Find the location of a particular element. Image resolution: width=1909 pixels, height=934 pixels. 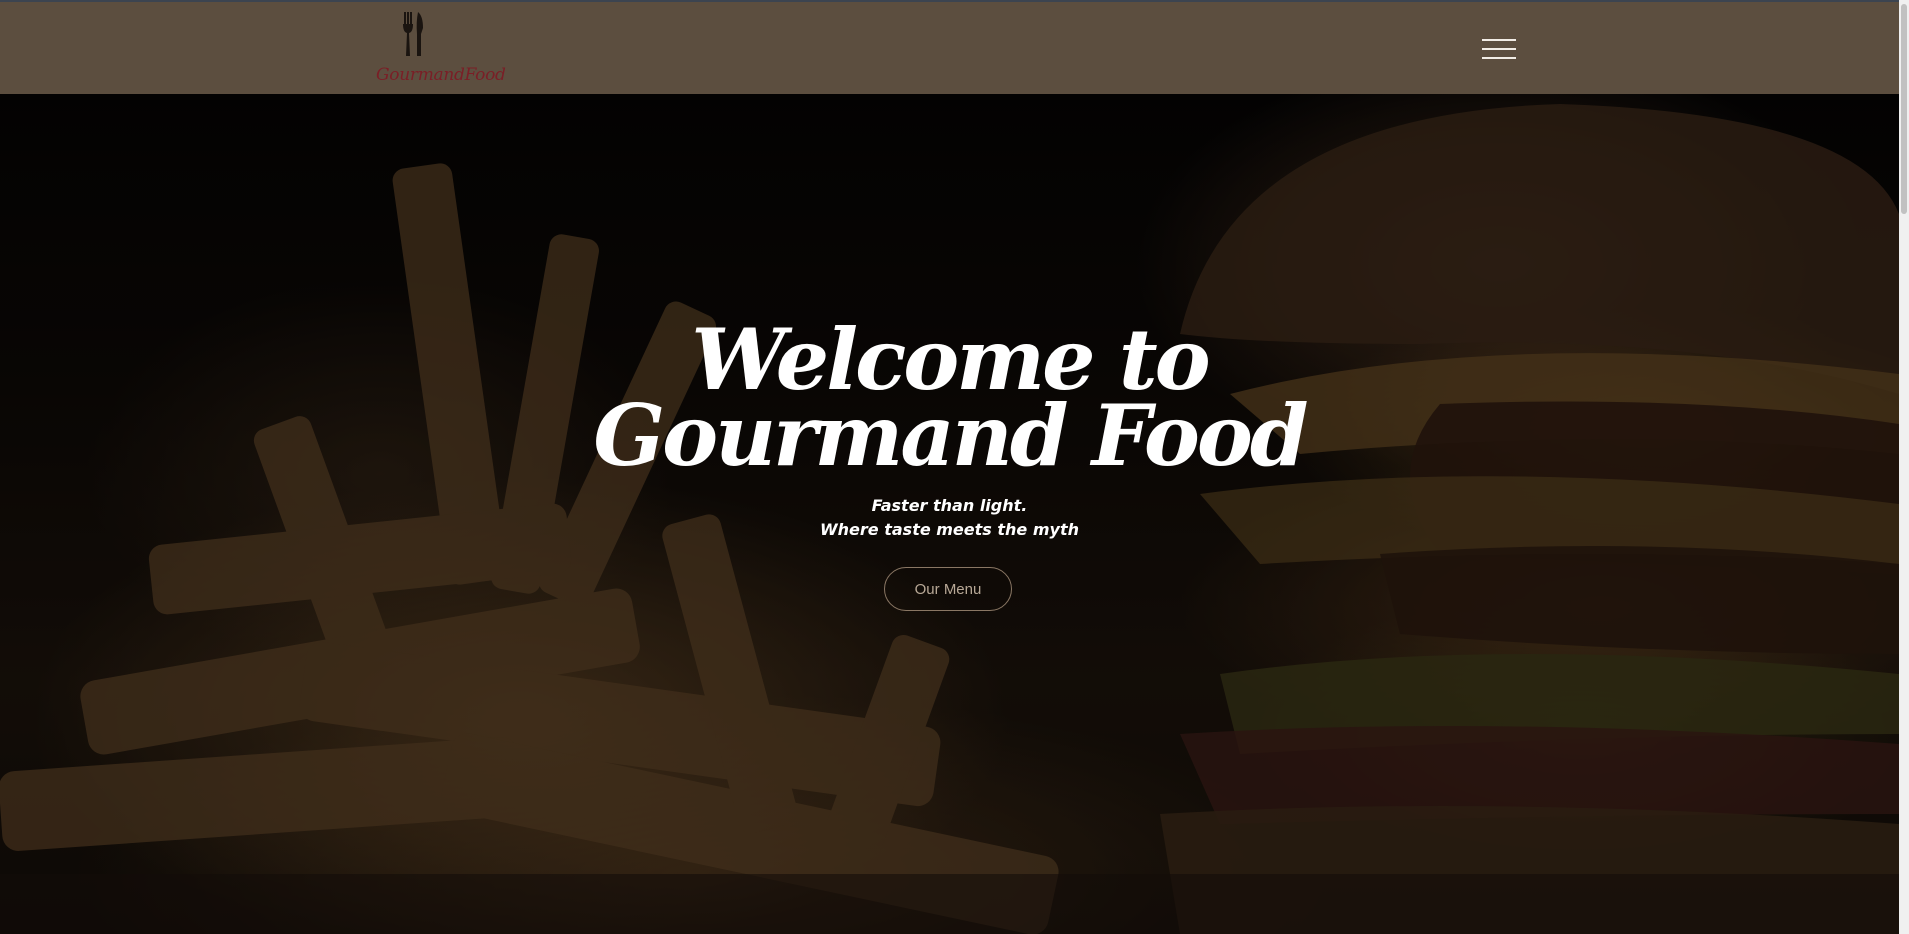

fork-knife-icon is located at coordinates (413, 34).